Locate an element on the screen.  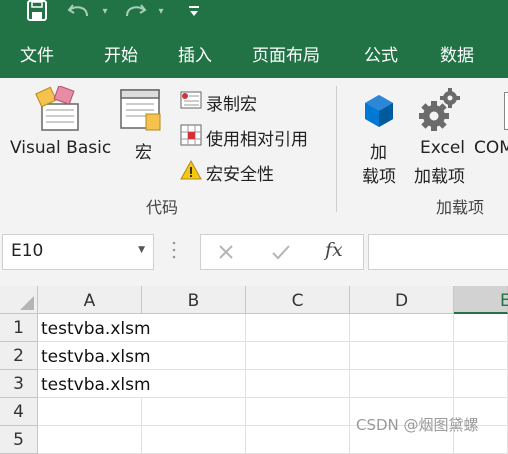
redo-dropdown-icon: ▾ is located at coordinates (161, 11).